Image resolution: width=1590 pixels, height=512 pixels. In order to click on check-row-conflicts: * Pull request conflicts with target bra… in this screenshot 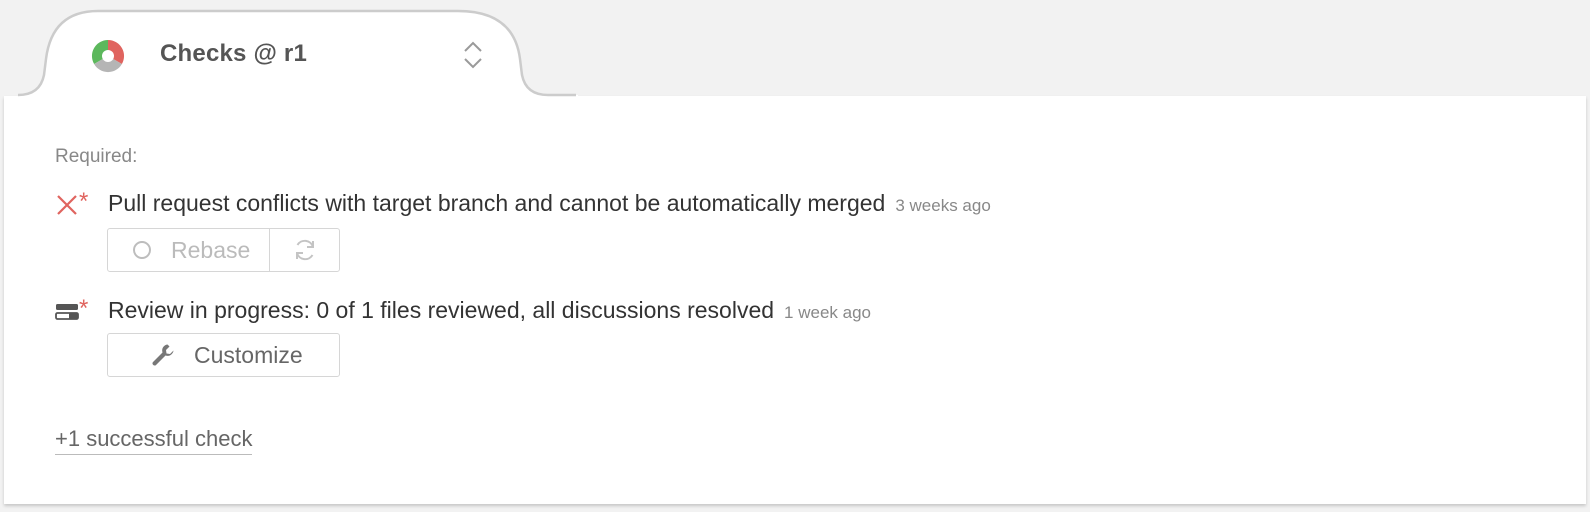, I will do `click(555, 204)`.